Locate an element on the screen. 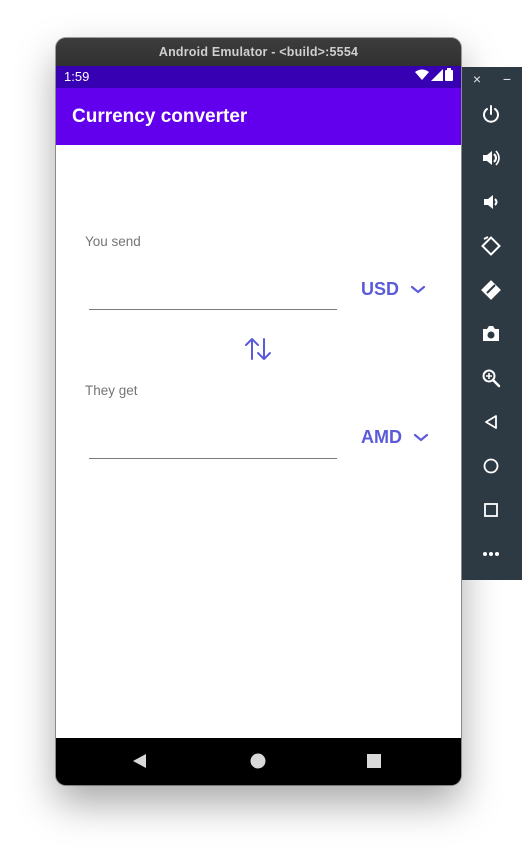 Image resolution: width=522 pixels, height=860 pixels. rotate-right-icon is located at coordinates (491, 290).